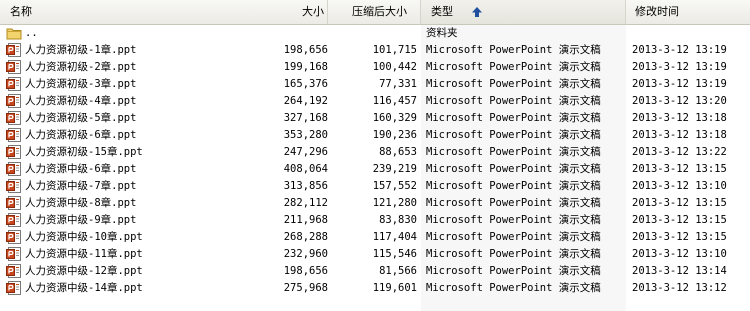 This screenshot has width=750, height=311. Describe the element at coordinates (14, 34) in the screenshot. I see `folder-up-icon` at that location.